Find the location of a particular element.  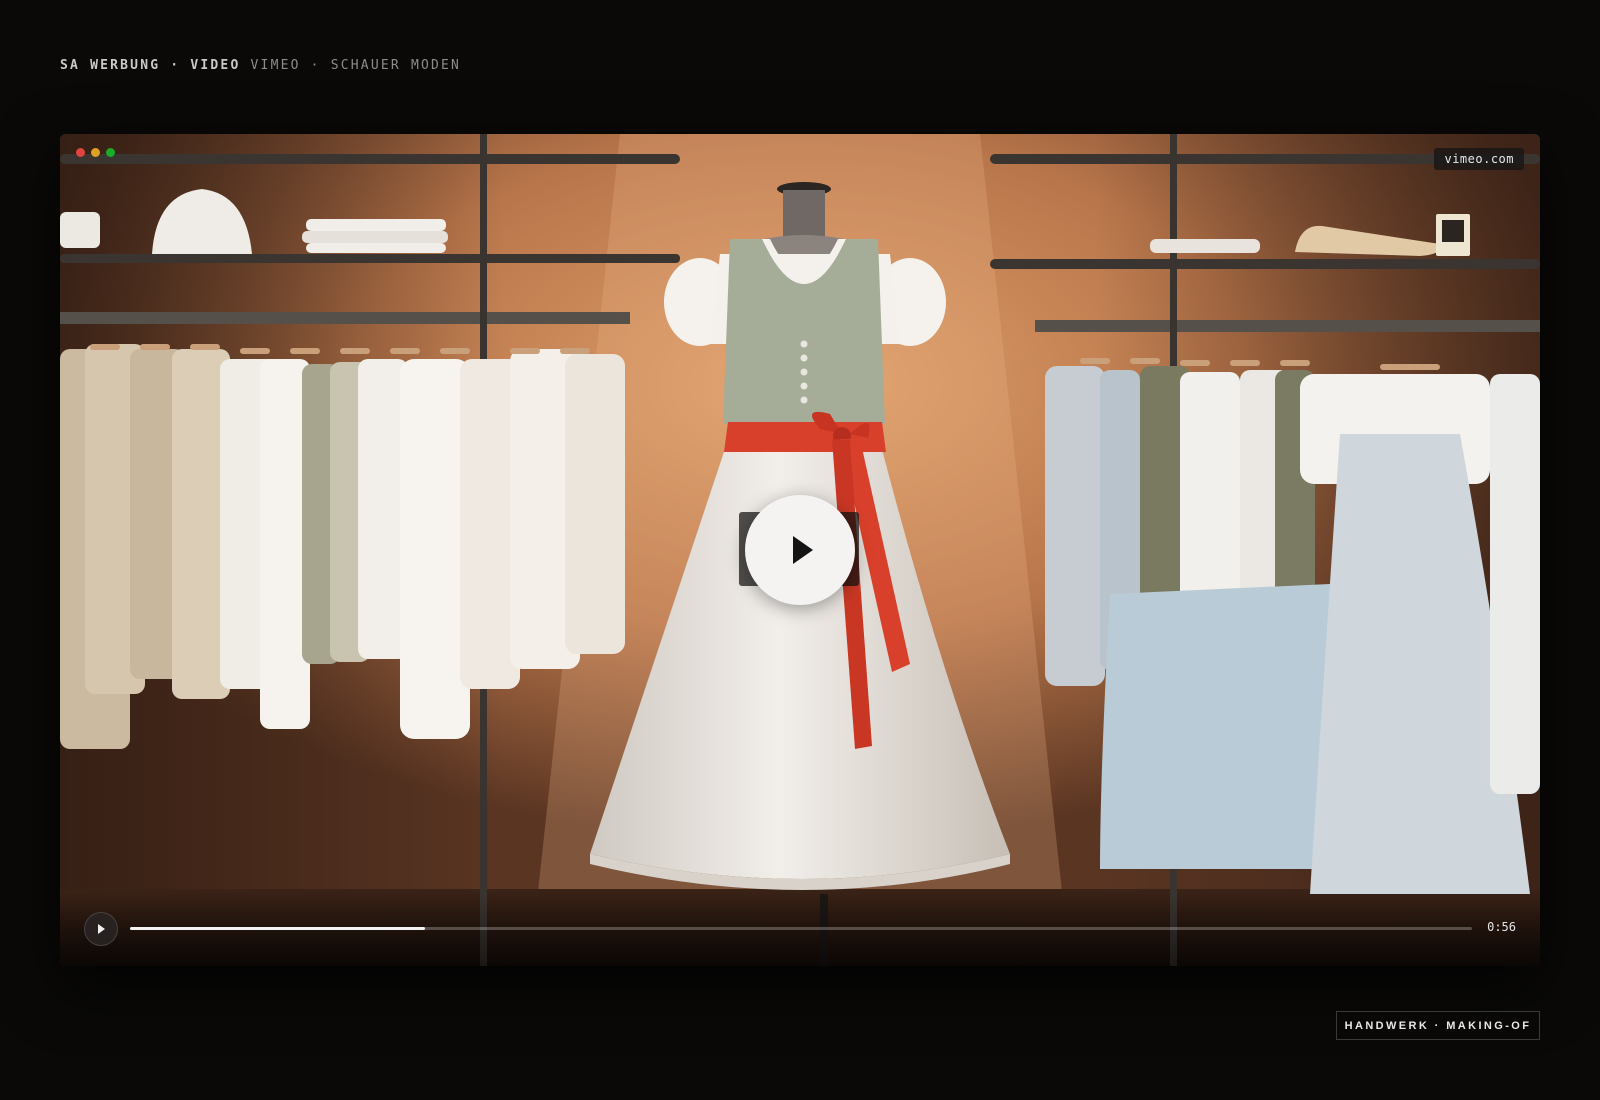

window-controls is located at coordinates (95, 152).